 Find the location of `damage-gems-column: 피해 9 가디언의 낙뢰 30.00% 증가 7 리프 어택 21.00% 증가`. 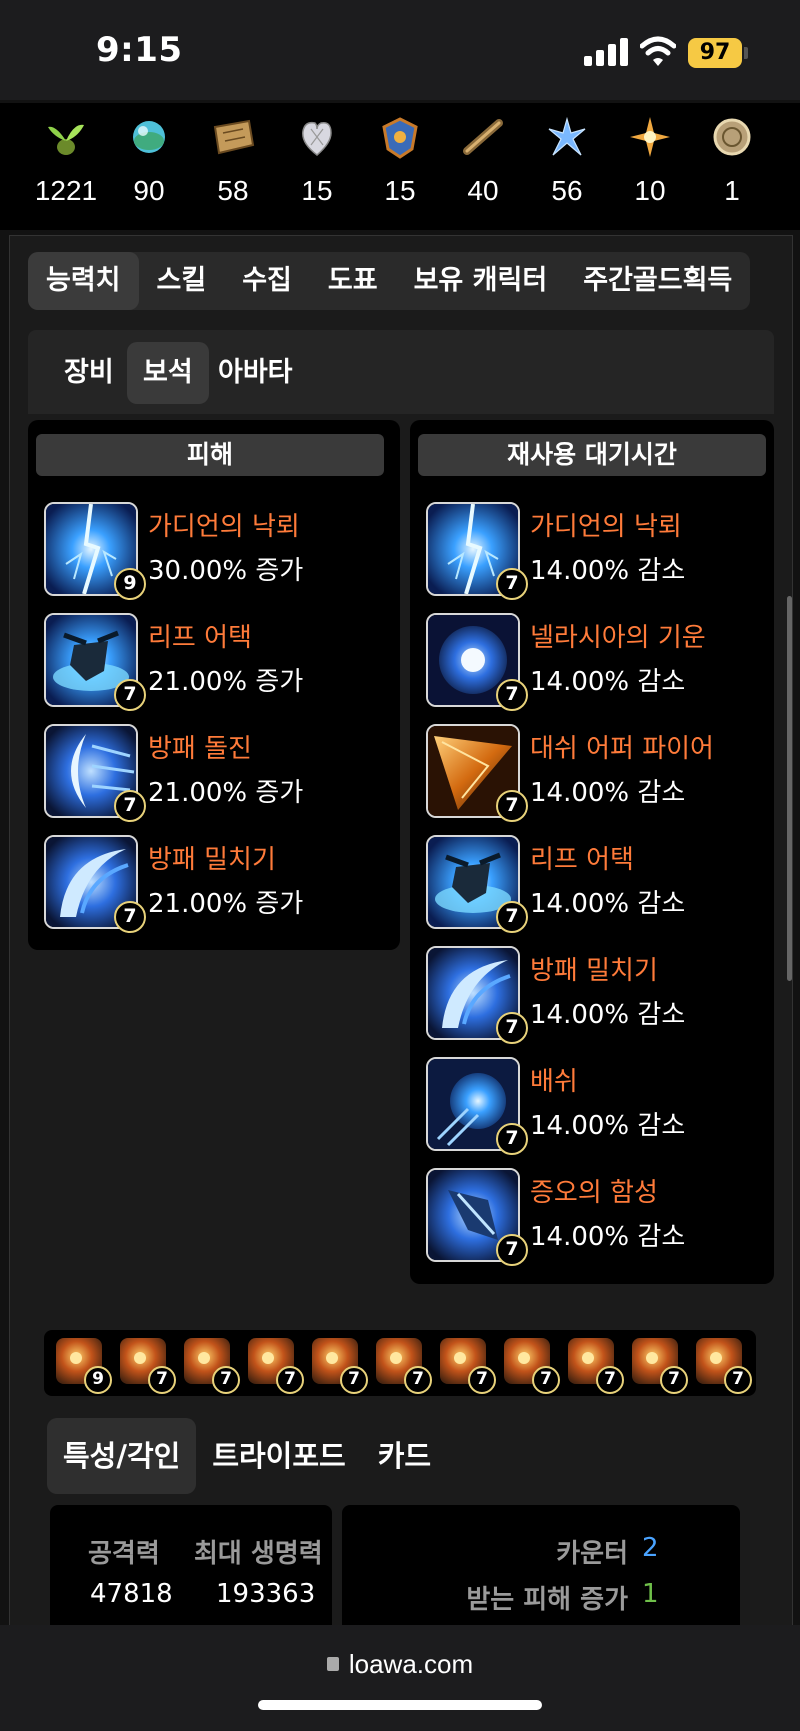

damage-gems-column: 피해 9 가디언의 낙뢰 30.00% 증가 7 리프 어택 21.00% 증가 is located at coordinates (214, 685).